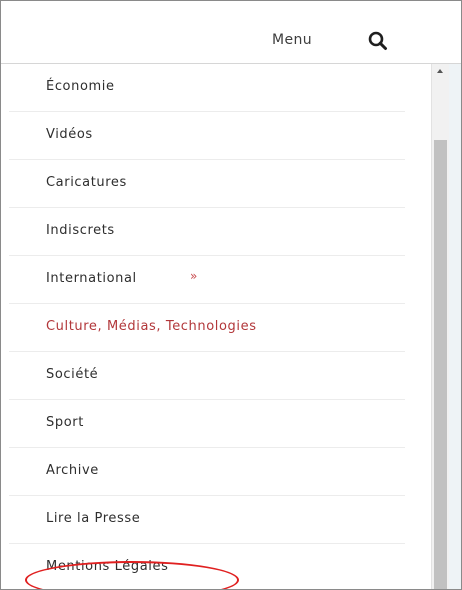 The image size is (462, 590). I want to click on scrollbar-thumb, so click(440, 364).